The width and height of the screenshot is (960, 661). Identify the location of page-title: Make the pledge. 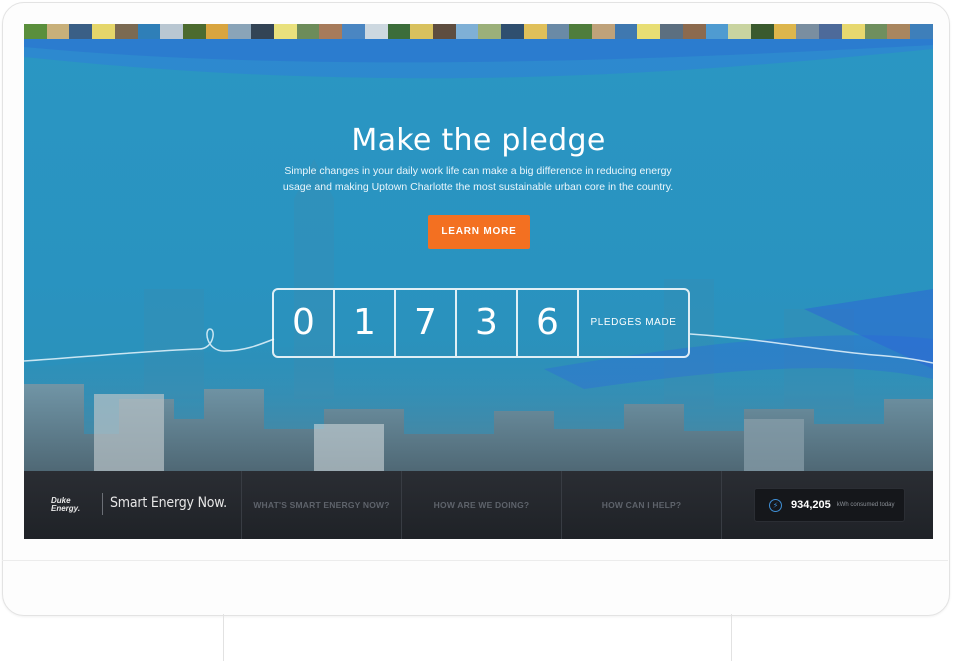
(478, 140).